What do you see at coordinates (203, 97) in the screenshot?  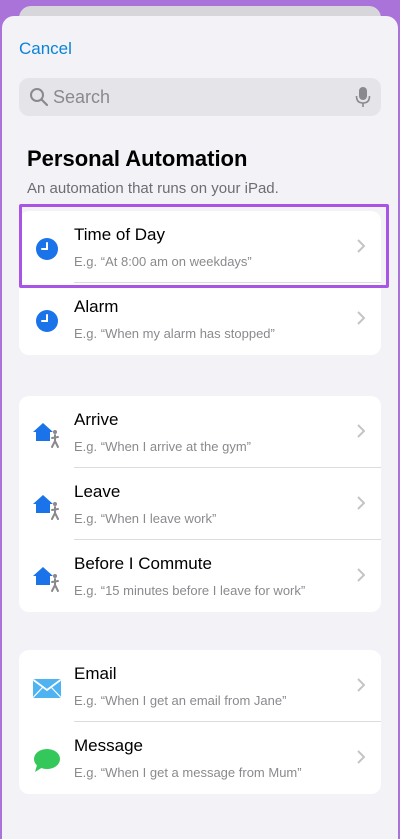 I see `search-input` at bounding box center [203, 97].